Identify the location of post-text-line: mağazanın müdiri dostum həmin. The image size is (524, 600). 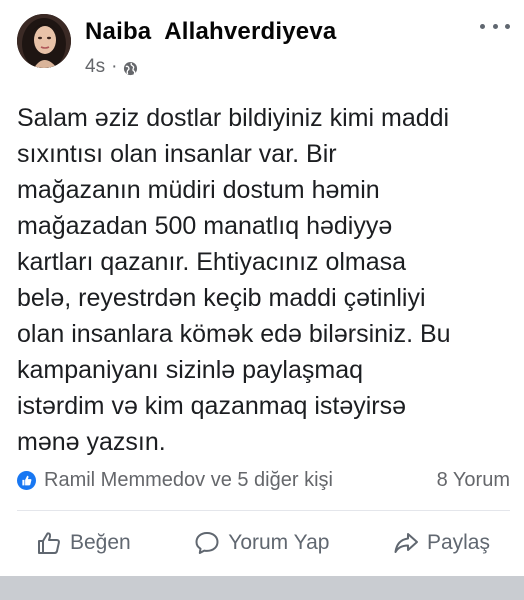
(198, 190).